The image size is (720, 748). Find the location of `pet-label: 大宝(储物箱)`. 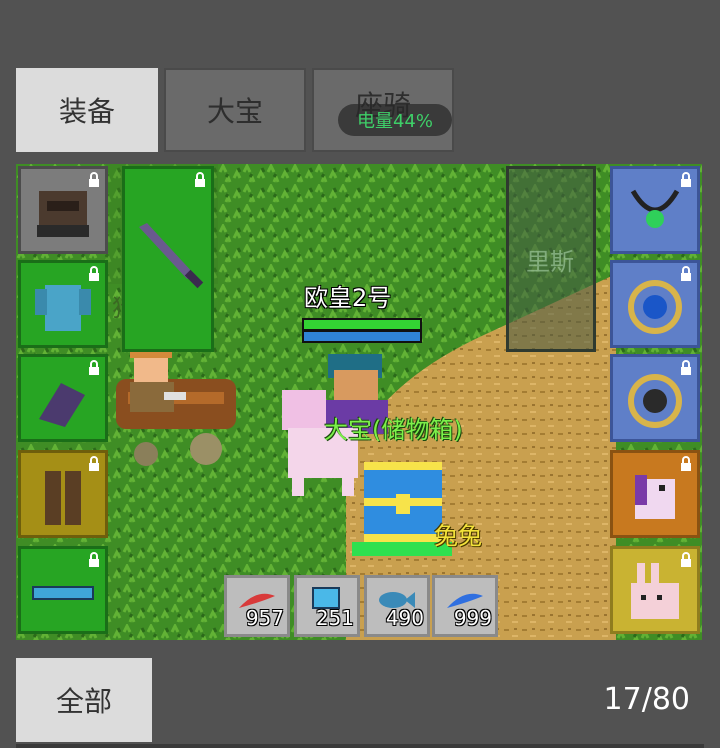

pet-label: 大宝(储物箱) is located at coordinates (393, 427).